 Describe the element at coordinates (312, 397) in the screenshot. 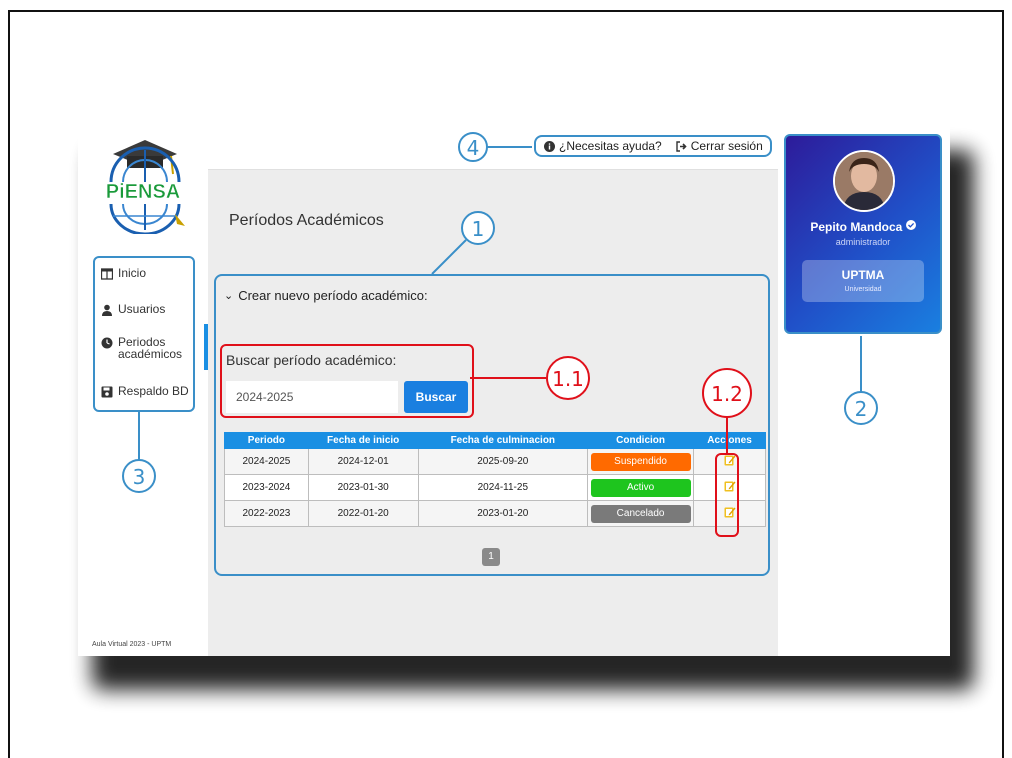

I see `search-input` at that location.